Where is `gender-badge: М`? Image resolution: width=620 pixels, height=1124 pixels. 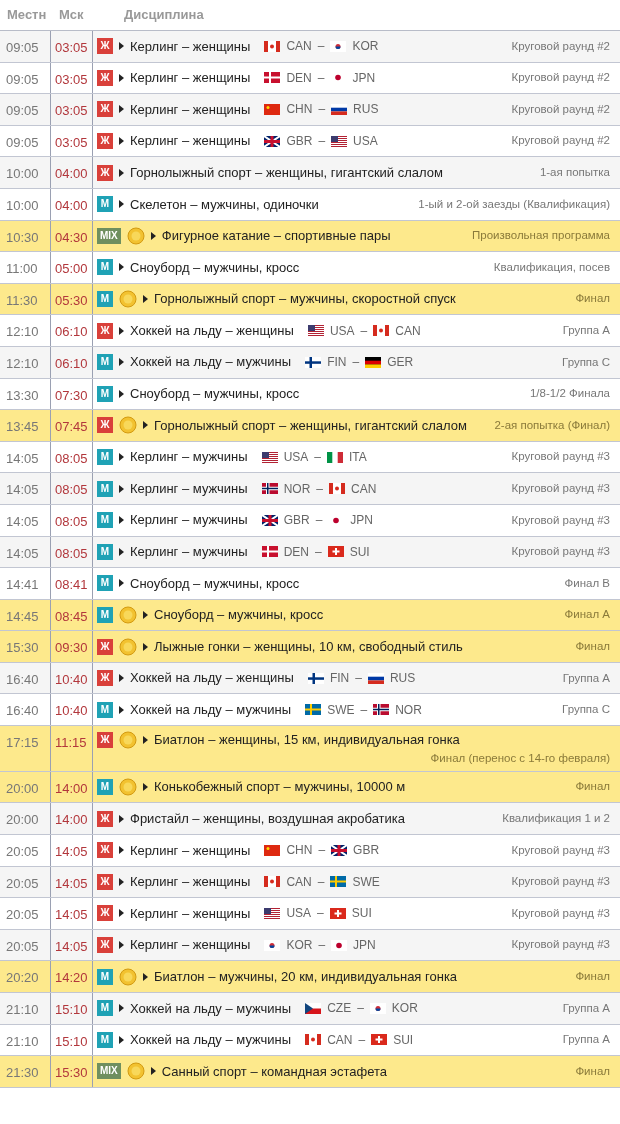
gender-badge: М is located at coordinates (105, 299).